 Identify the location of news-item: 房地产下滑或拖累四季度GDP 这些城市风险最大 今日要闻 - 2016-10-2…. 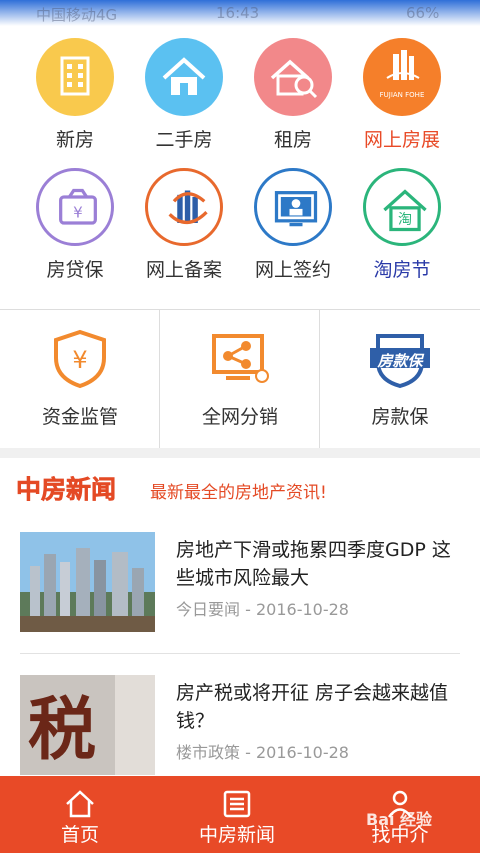
(240, 588).